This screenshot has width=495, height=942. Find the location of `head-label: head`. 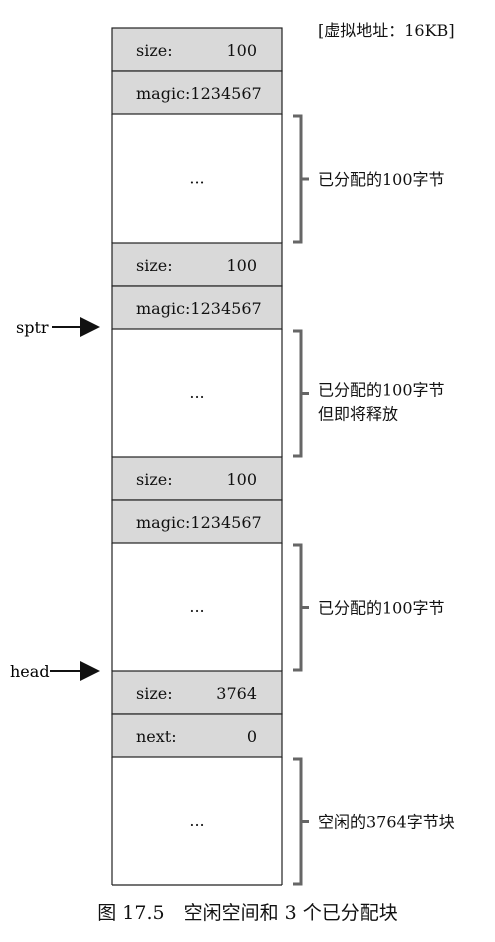

head-label: head is located at coordinates (30, 671).